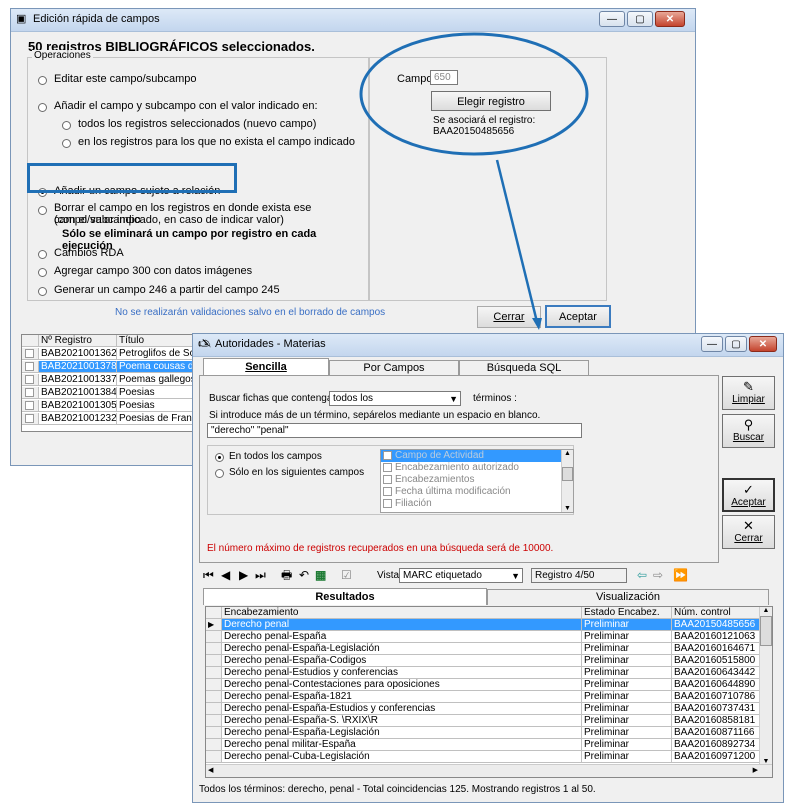  I want to click on elegir-registro-button: Elegir registro, so click(491, 101).